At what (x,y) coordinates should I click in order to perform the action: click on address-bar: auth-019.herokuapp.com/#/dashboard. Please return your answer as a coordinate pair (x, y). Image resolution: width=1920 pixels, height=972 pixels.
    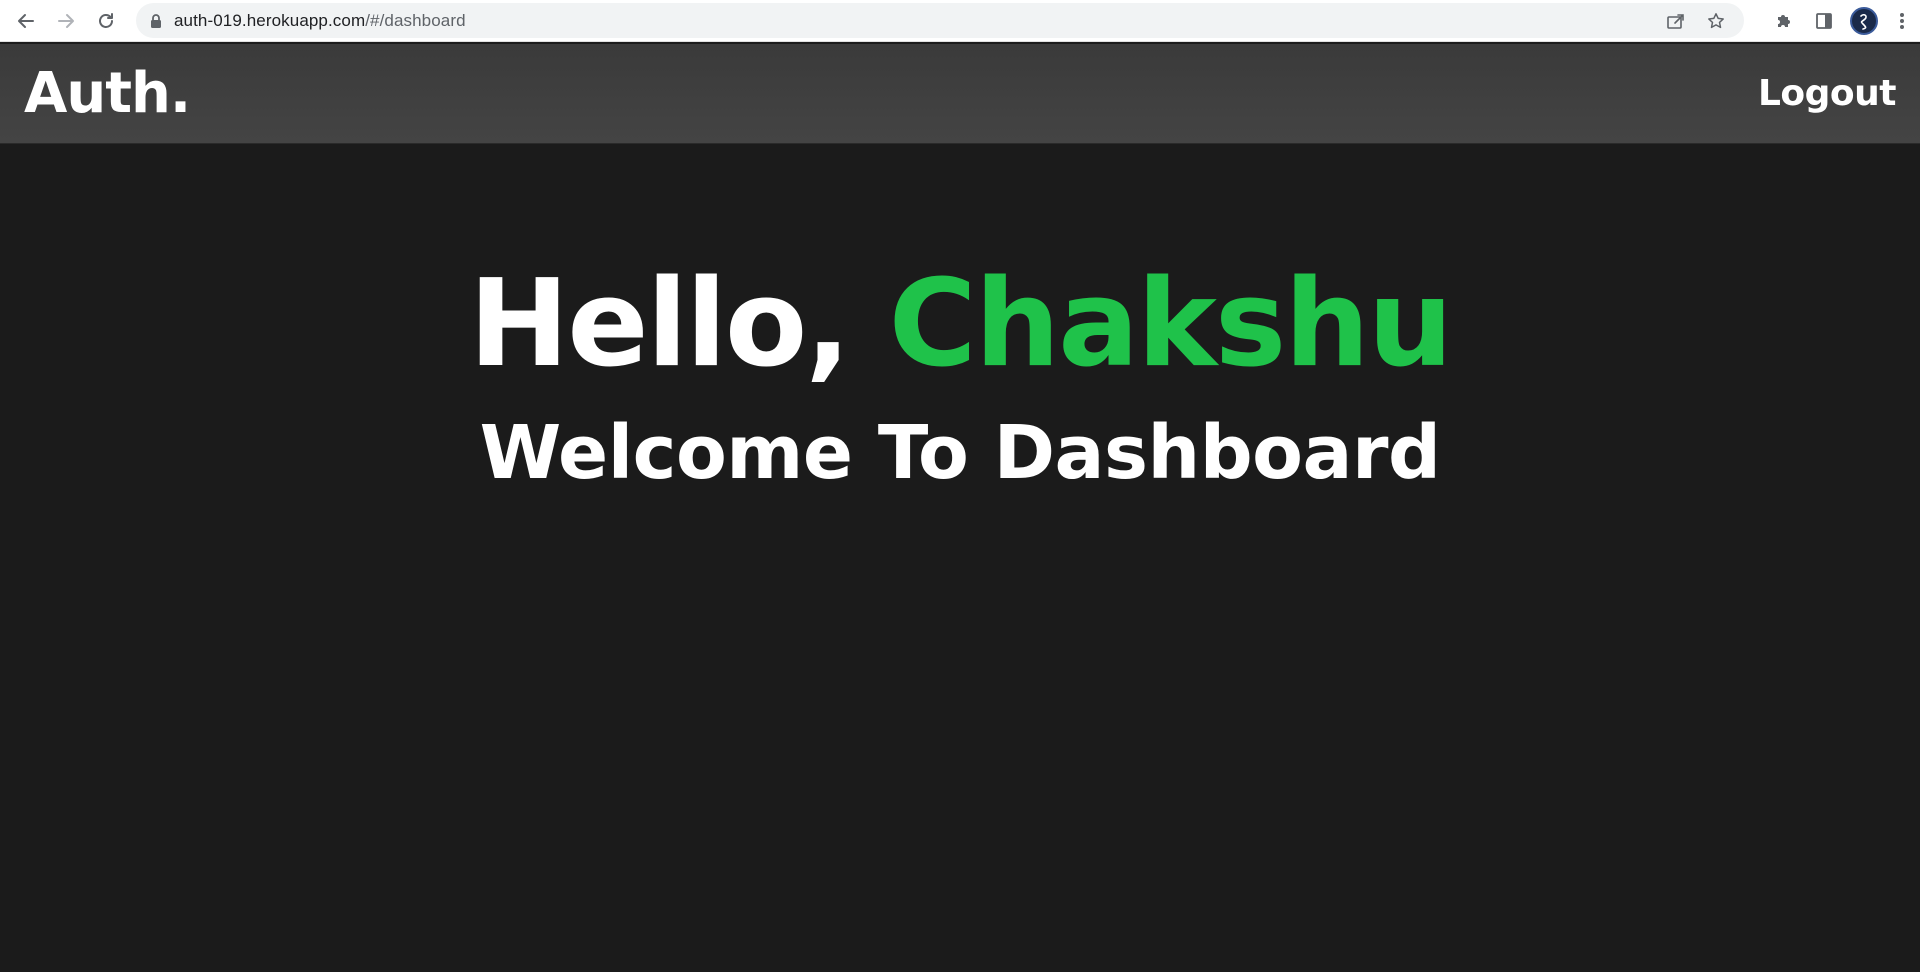
    Looking at the image, I should click on (940, 20).